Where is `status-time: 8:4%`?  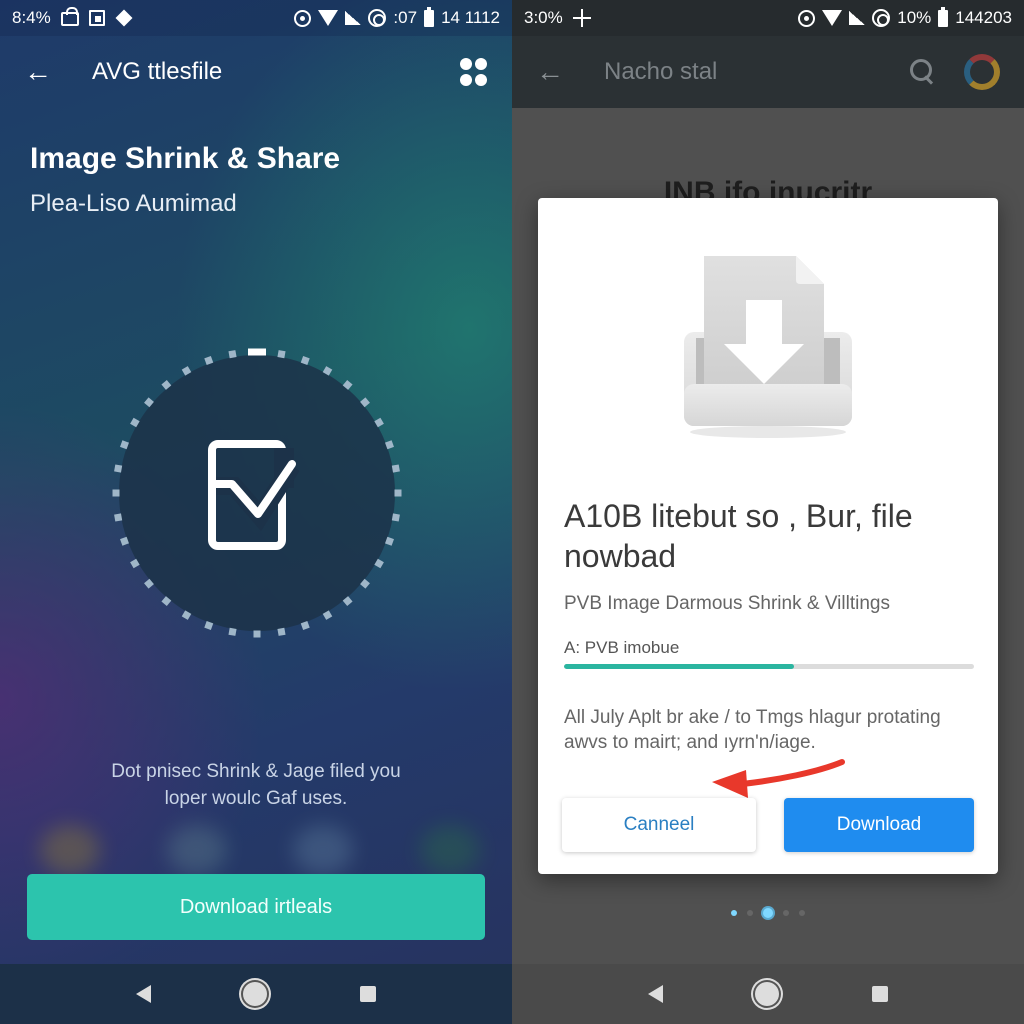 status-time: 8:4% is located at coordinates (31, 17).